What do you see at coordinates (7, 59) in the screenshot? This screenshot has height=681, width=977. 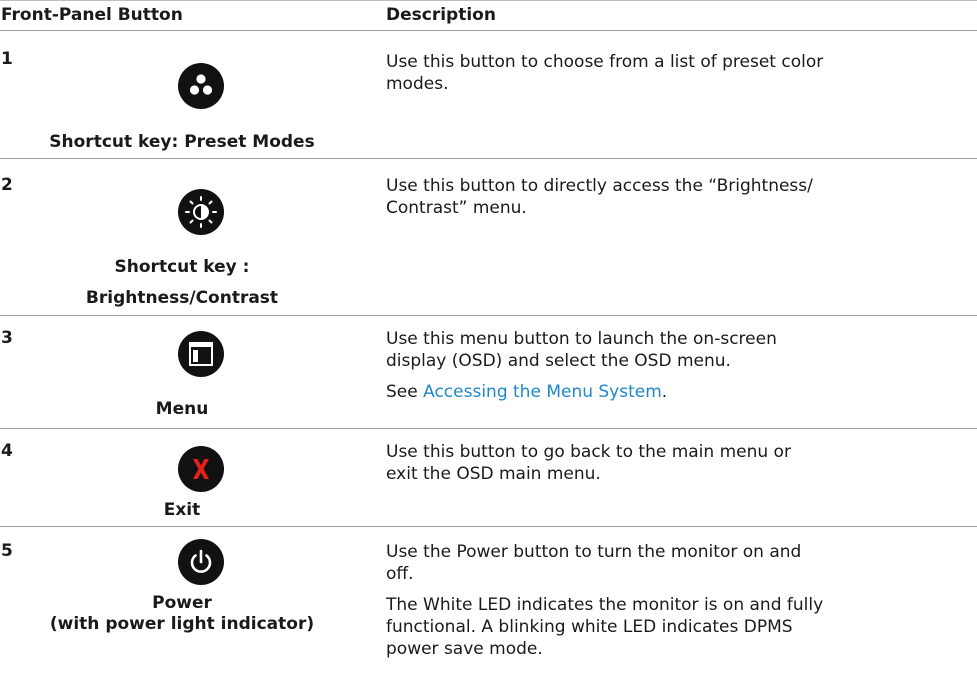 I see `row-number: 1` at bounding box center [7, 59].